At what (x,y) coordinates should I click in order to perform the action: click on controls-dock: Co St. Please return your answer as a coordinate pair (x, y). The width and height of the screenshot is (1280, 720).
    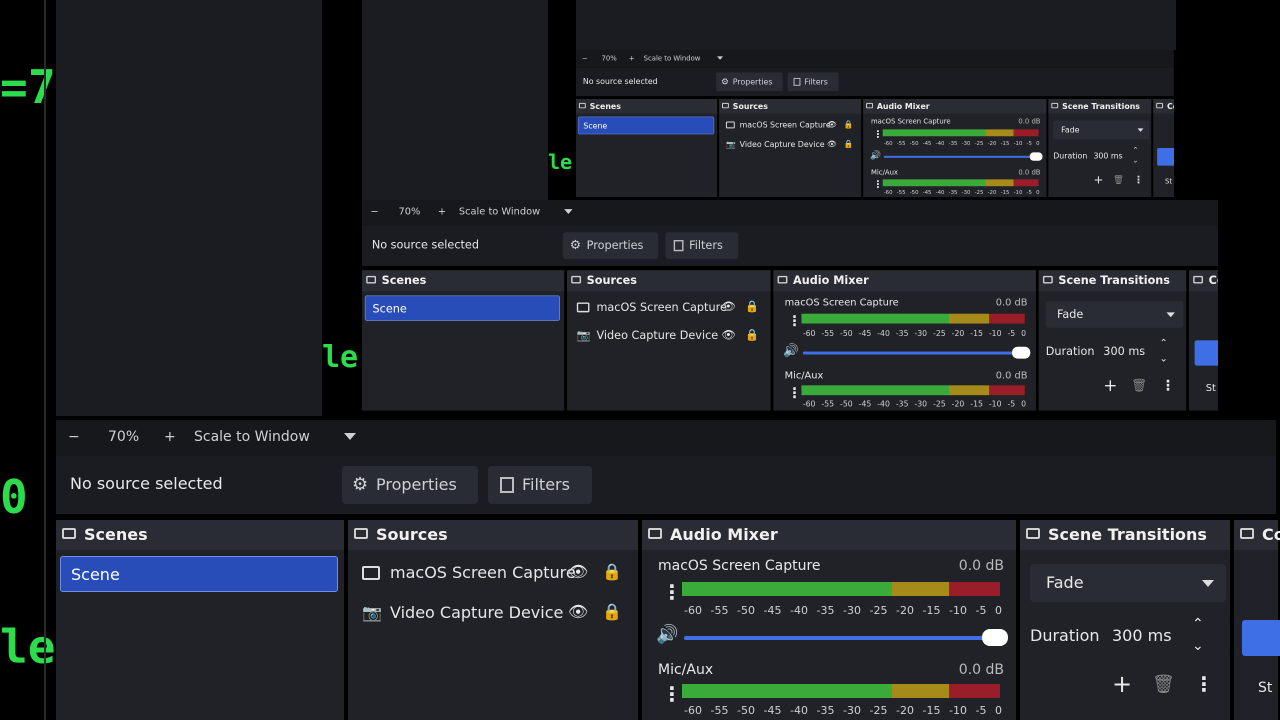
    Looking at the image, I should click on (1257, 620).